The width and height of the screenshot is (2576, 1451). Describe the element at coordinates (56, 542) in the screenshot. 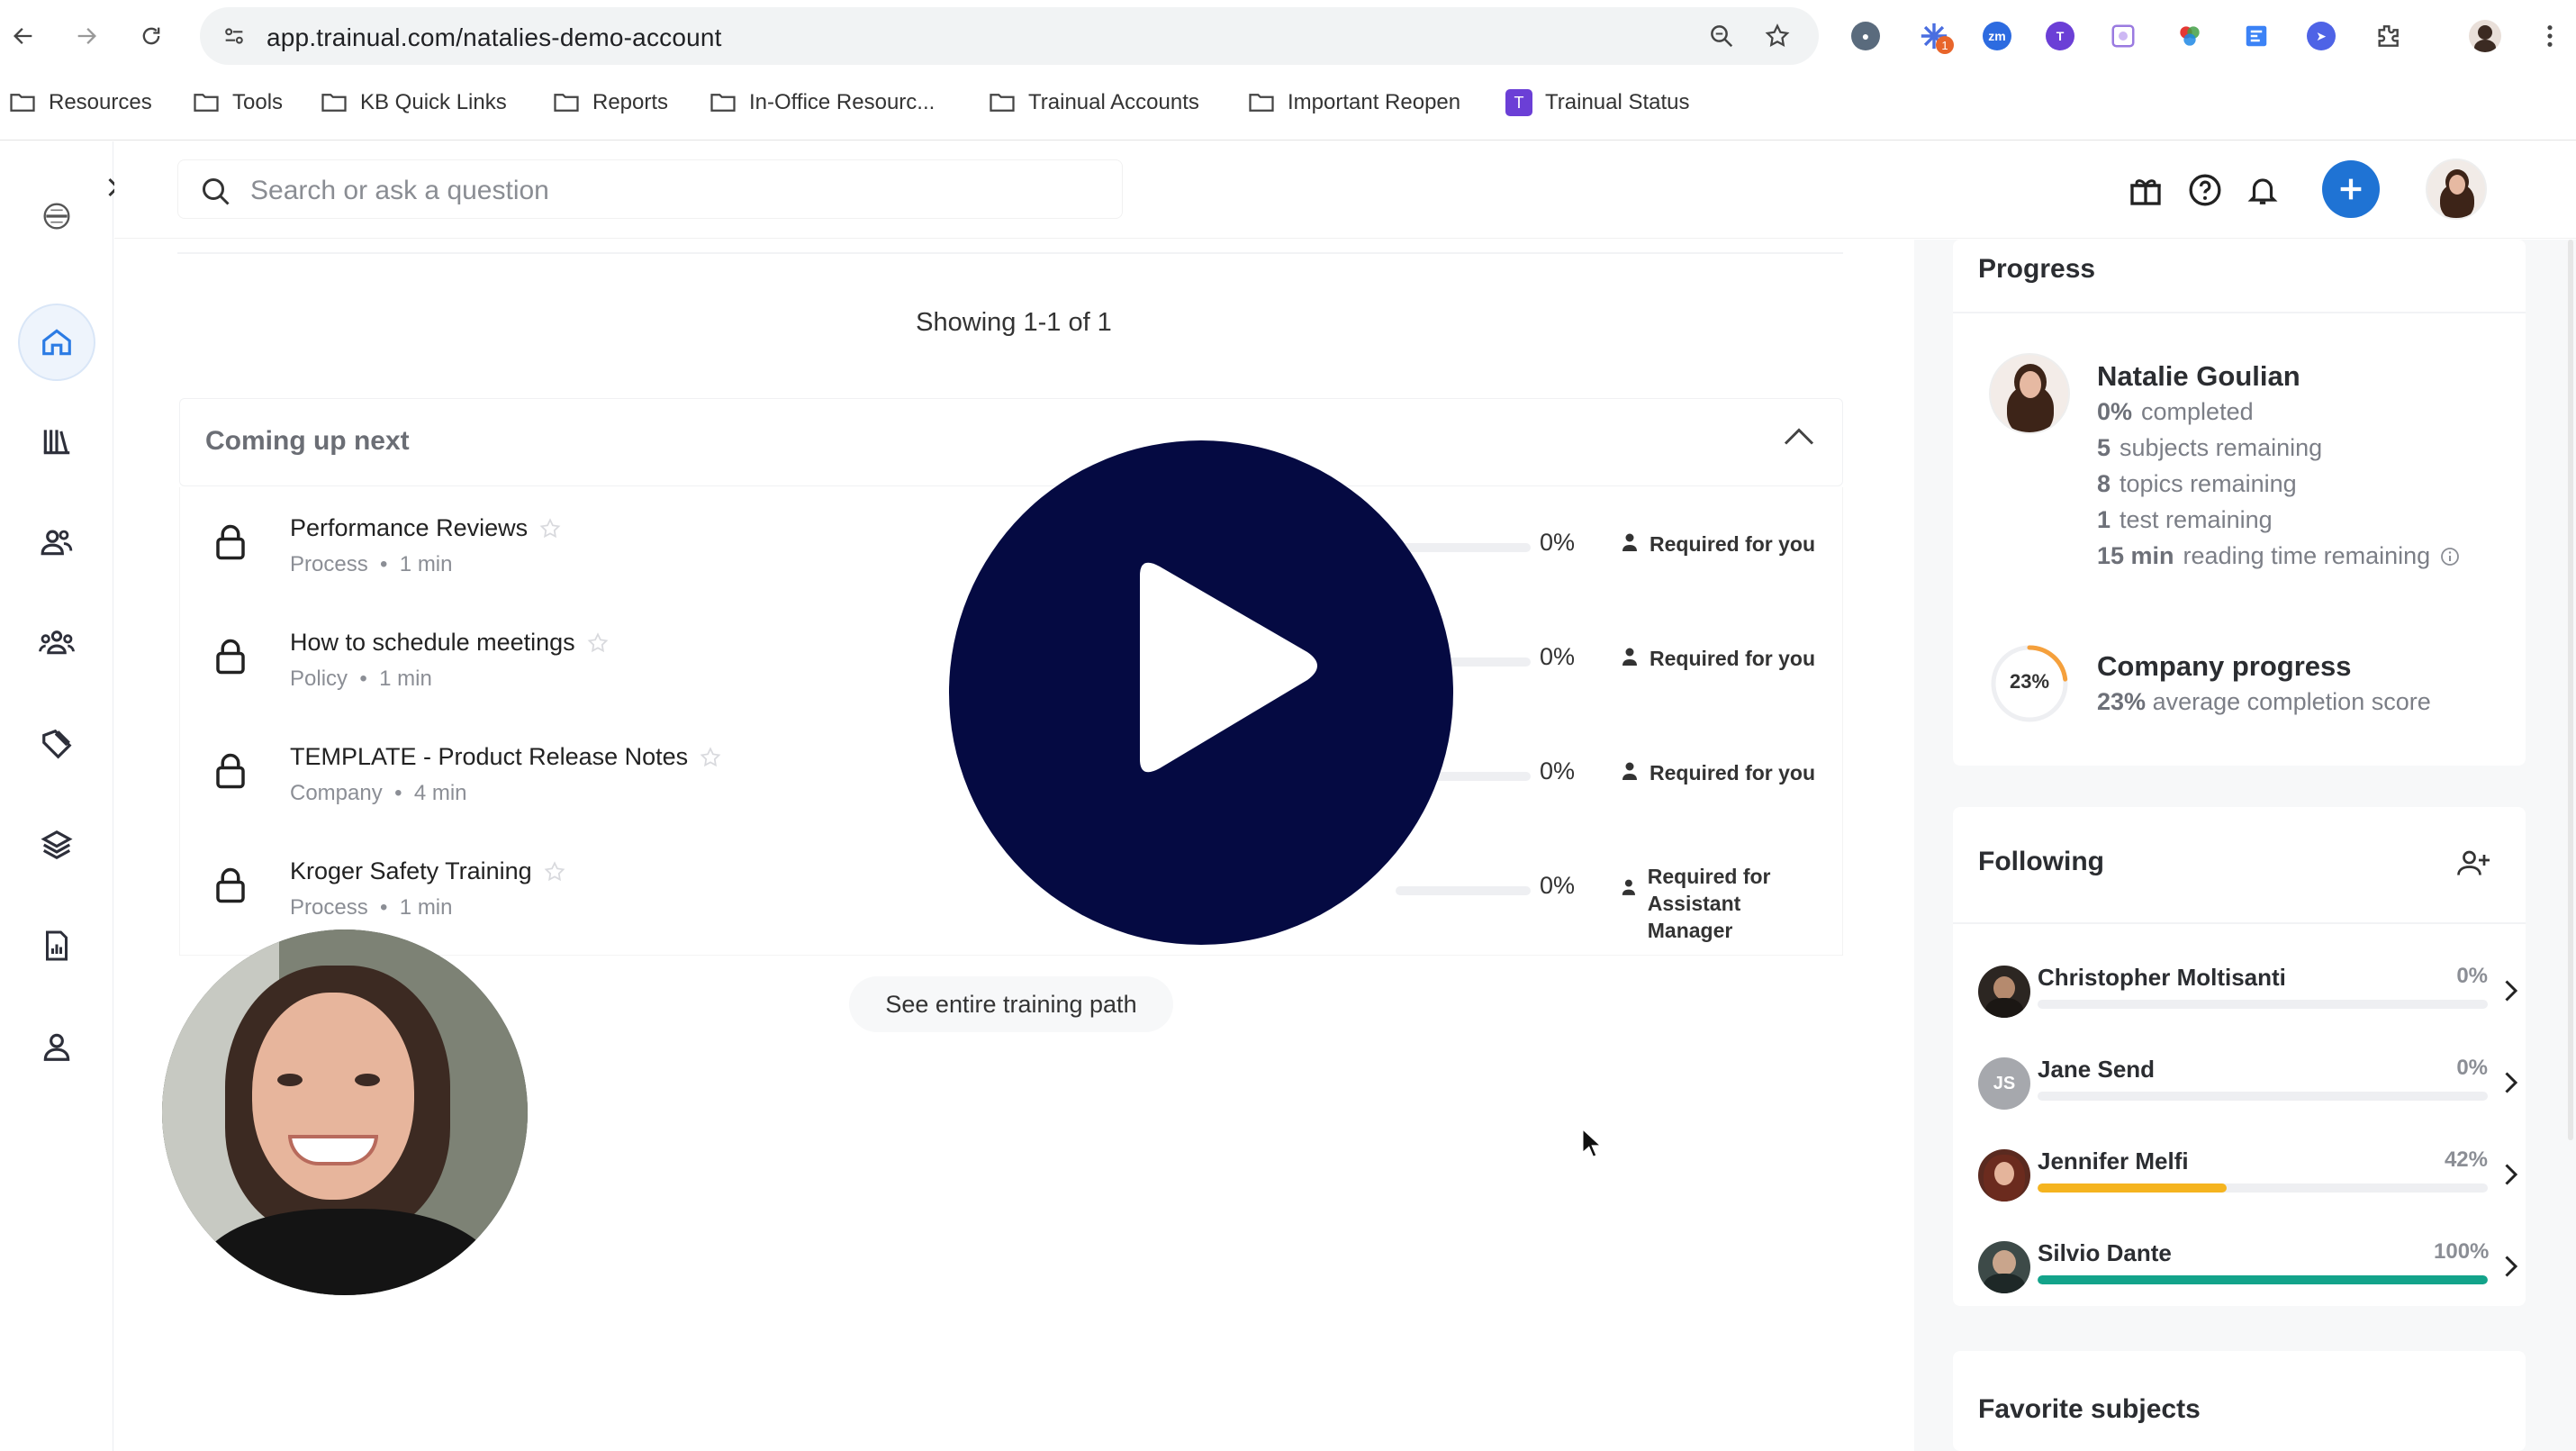

I see `people-icon` at that location.